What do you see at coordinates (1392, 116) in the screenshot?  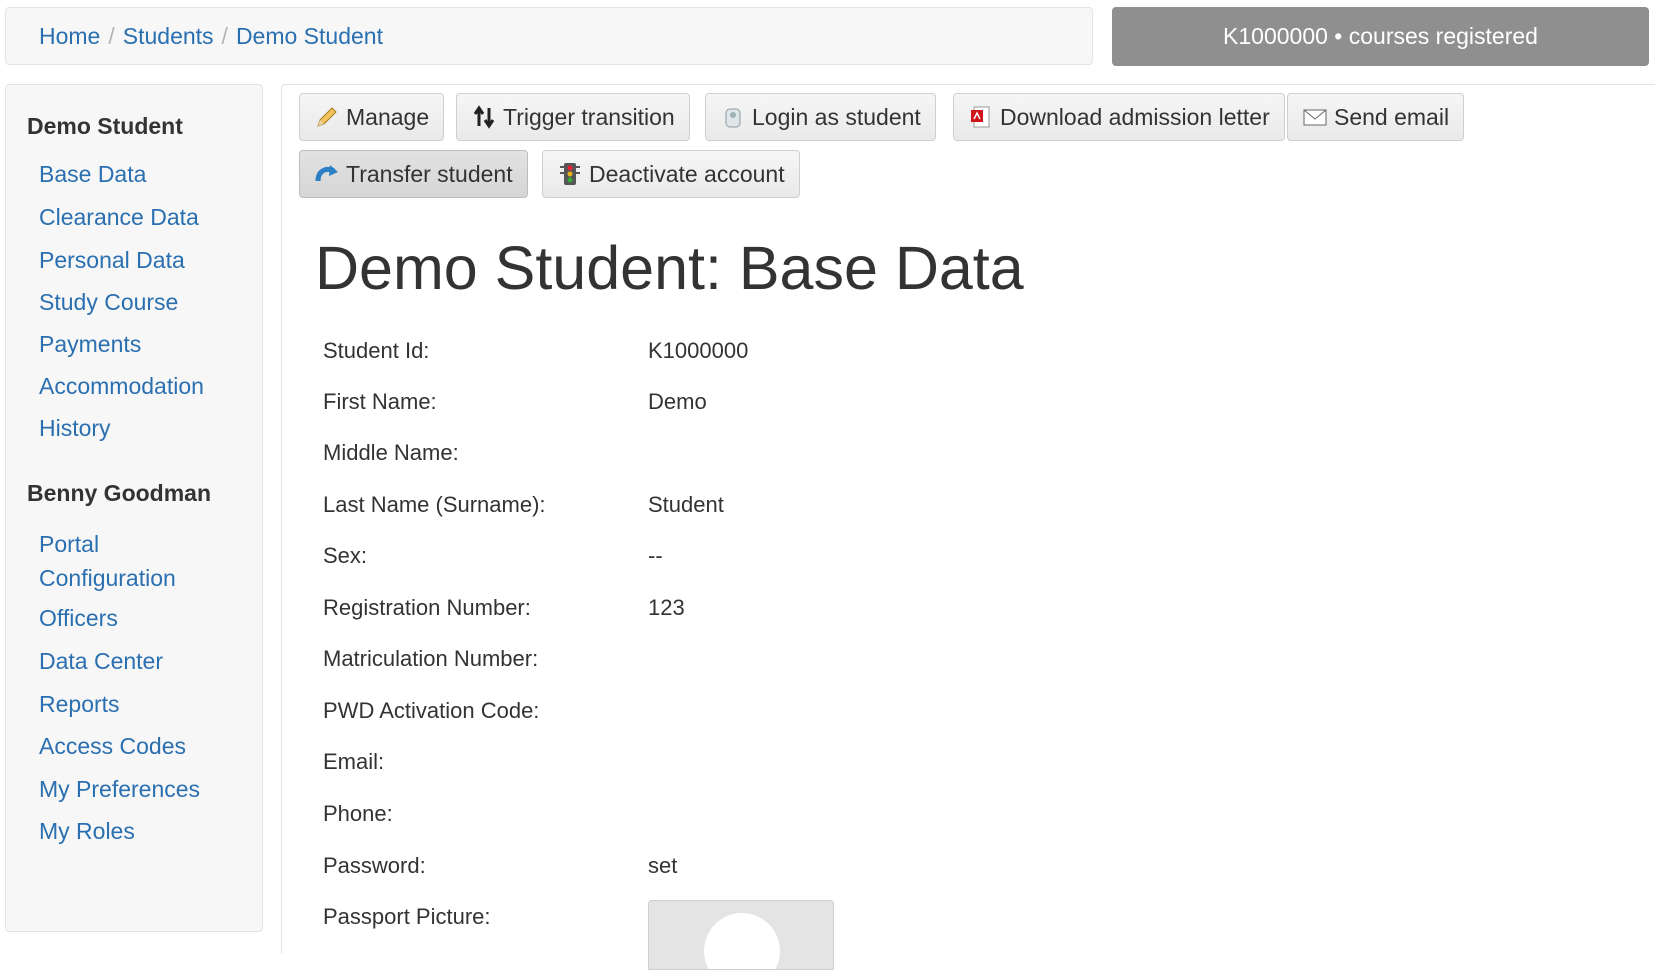 I see `send-email-button-label: Send email` at bounding box center [1392, 116].